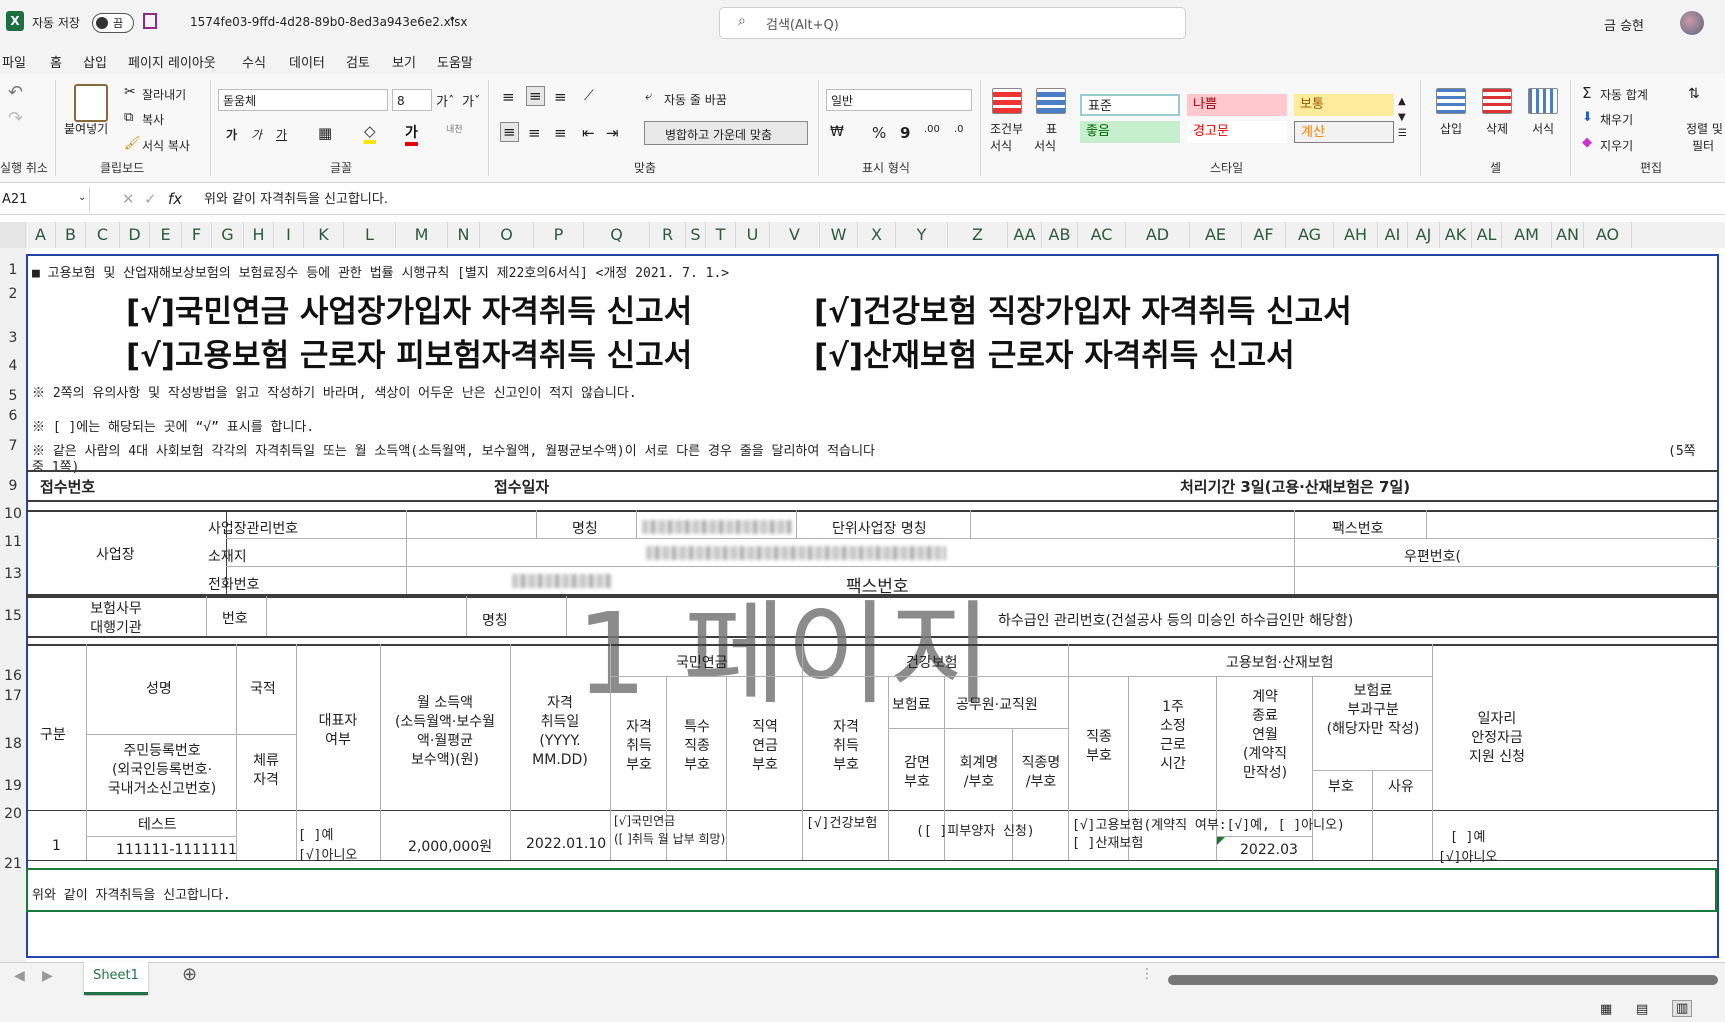  What do you see at coordinates (1147, 974) in the screenshot?
I see `scroll-handle-icon: ⋮` at bounding box center [1147, 974].